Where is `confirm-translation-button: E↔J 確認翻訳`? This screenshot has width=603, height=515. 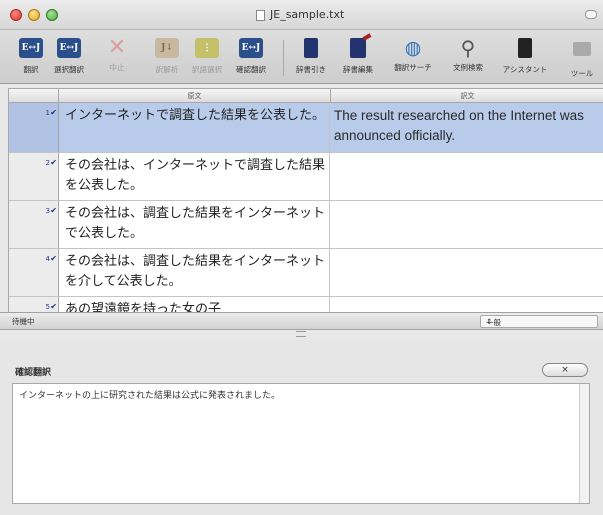 confirm-translation-button: E↔J 確認翻訳 is located at coordinates (251, 58).